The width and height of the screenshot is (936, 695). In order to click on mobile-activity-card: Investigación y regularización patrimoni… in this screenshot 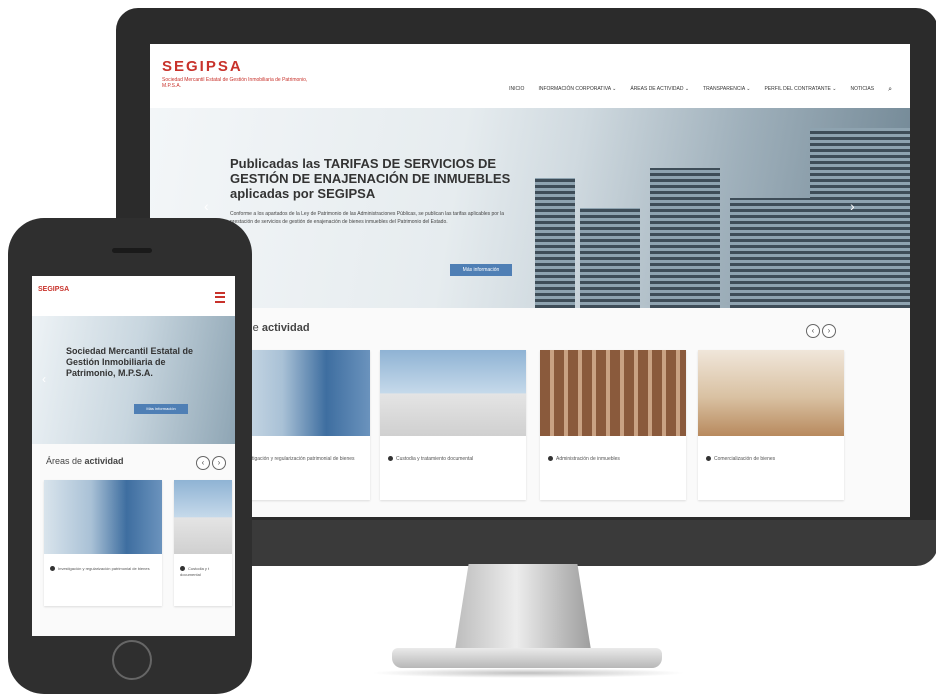, I will do `click(103, 543)`.